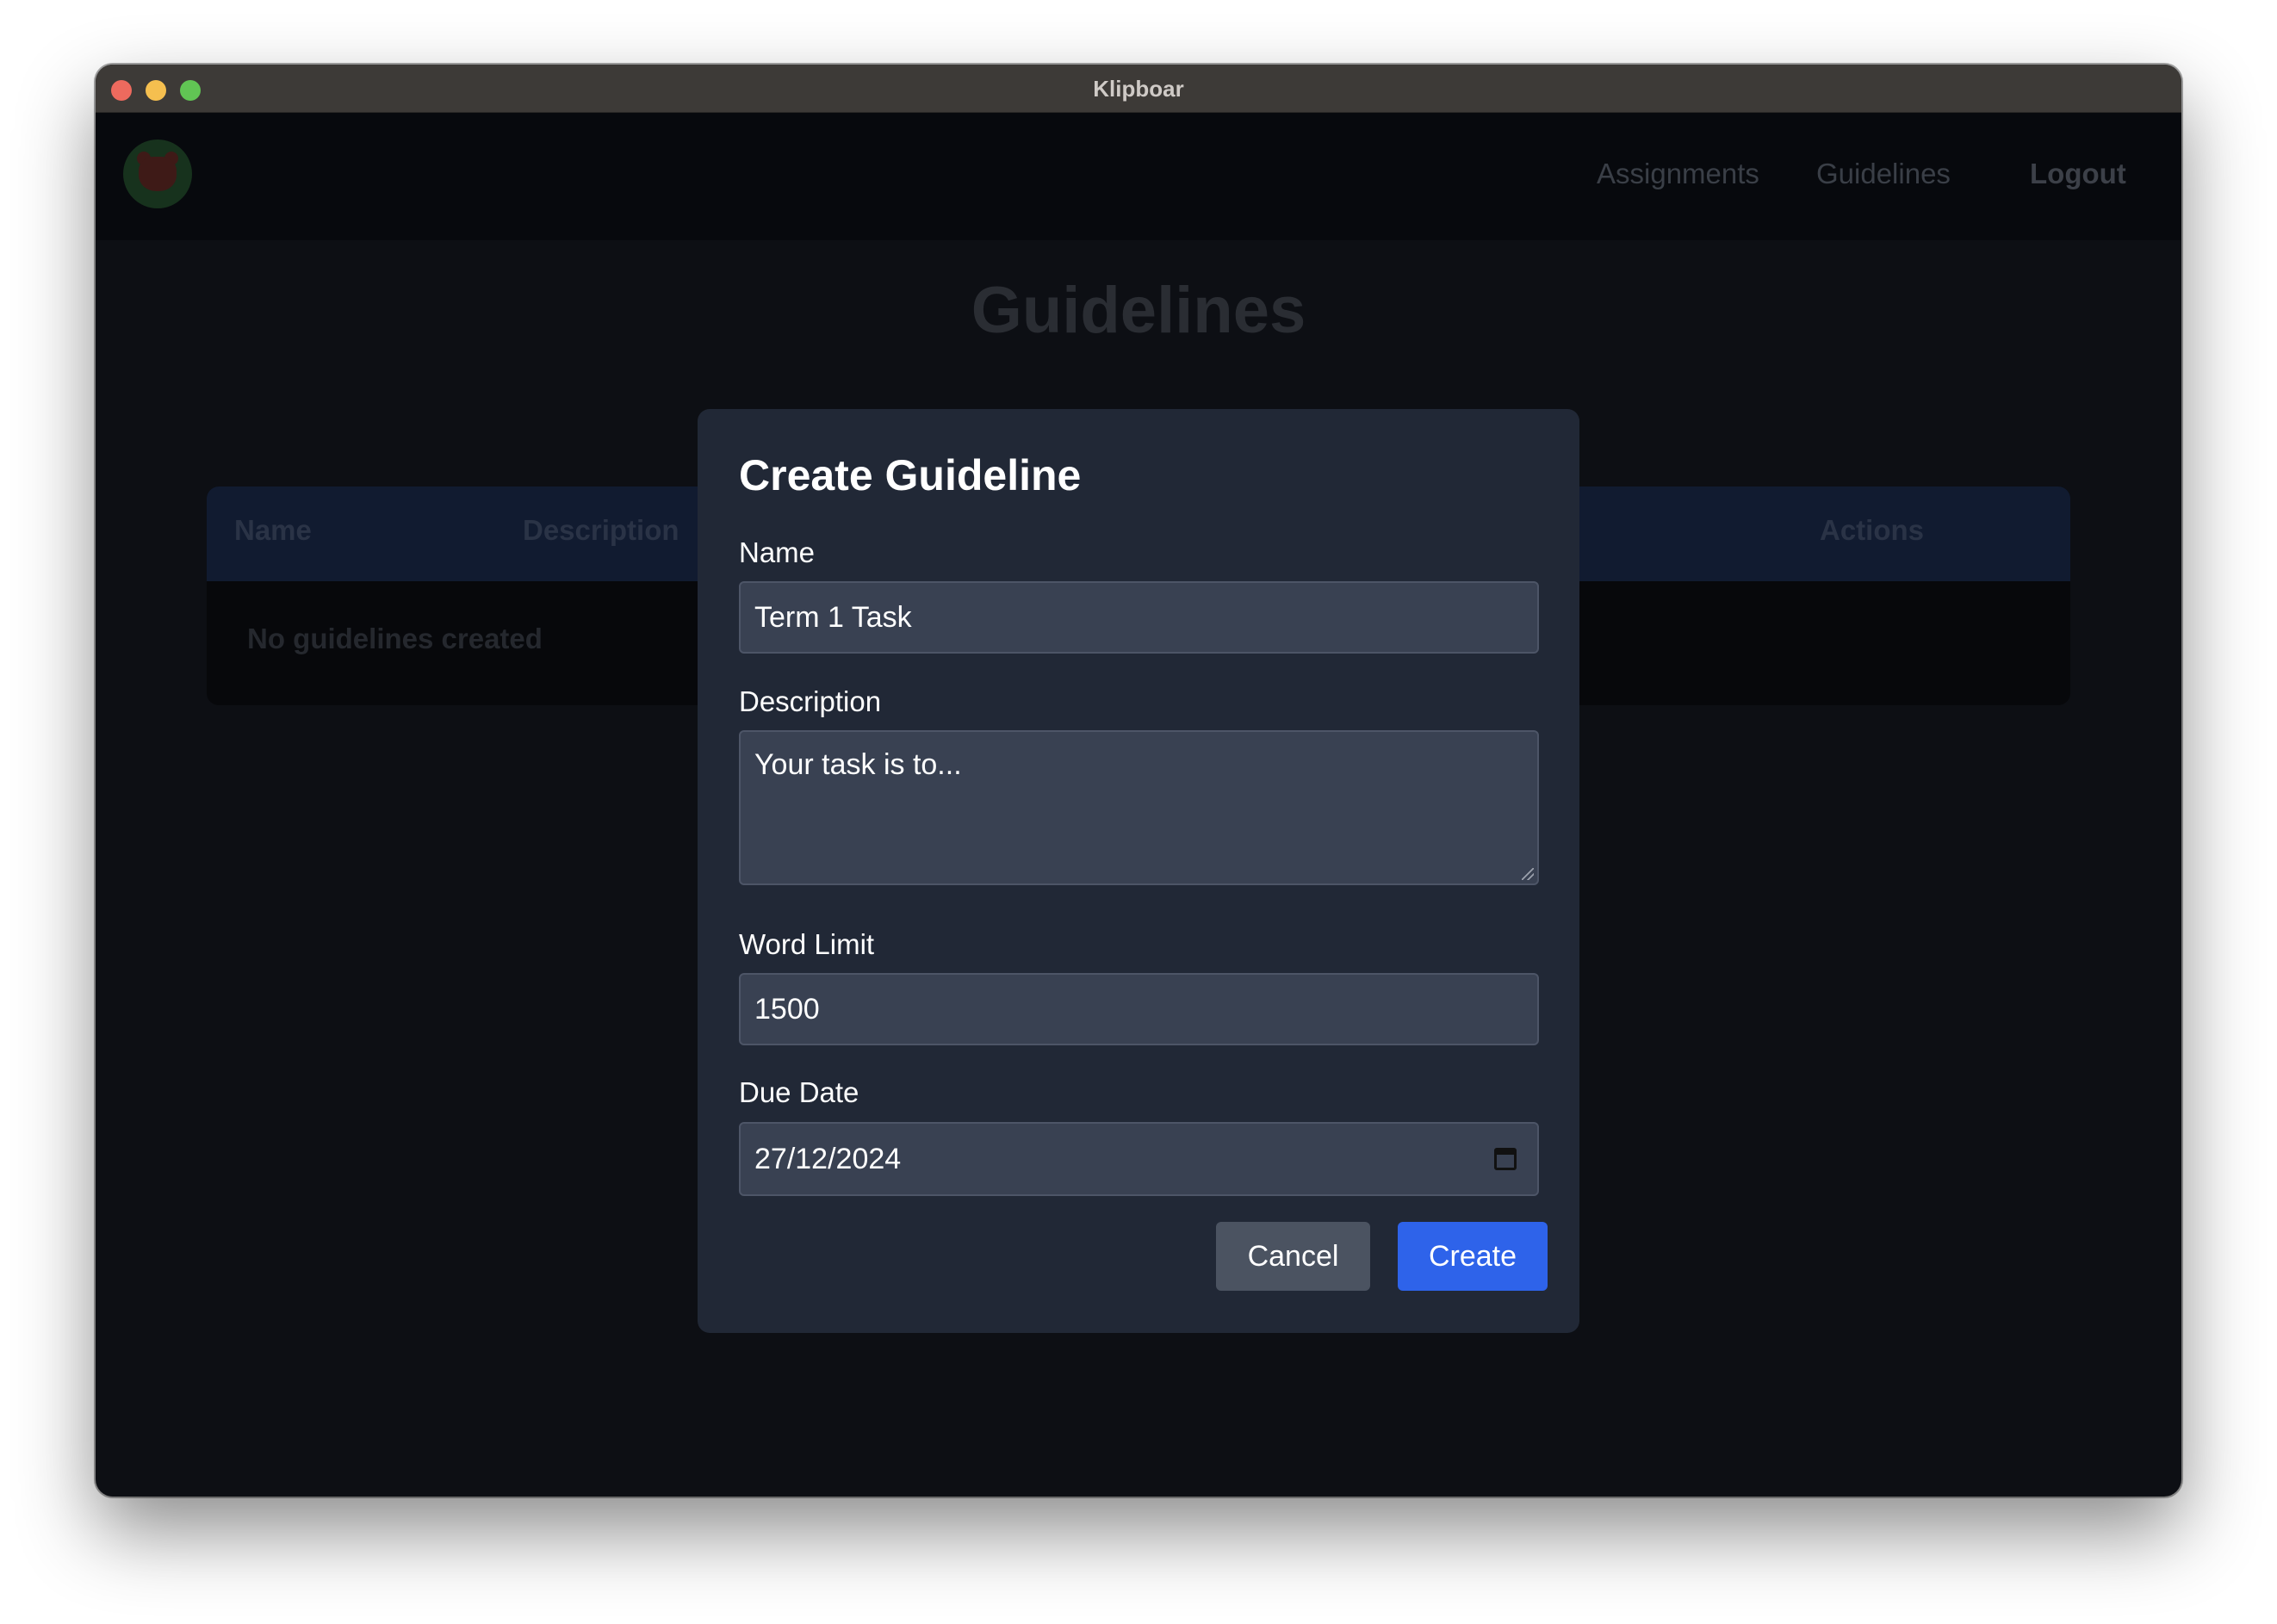 This screenshot has width=2277, height=1624. What do you see at coordinates (1528, 874) in the screenshot?
I see `resize-handle-icon` at bounding box center [1528, 874].